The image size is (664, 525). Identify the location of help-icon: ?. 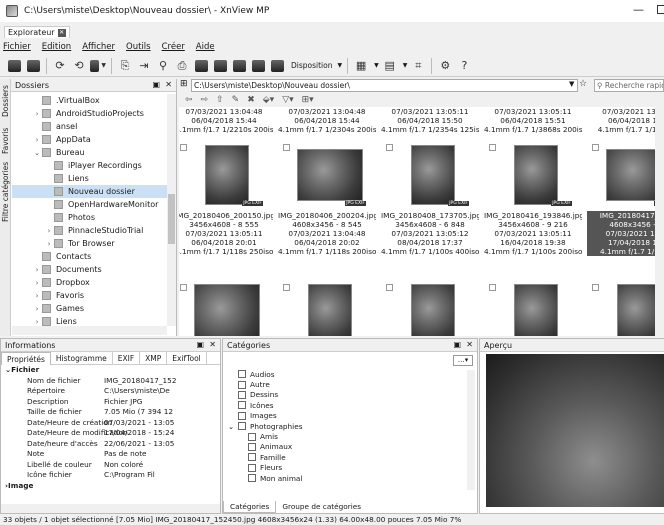
(464, 66).